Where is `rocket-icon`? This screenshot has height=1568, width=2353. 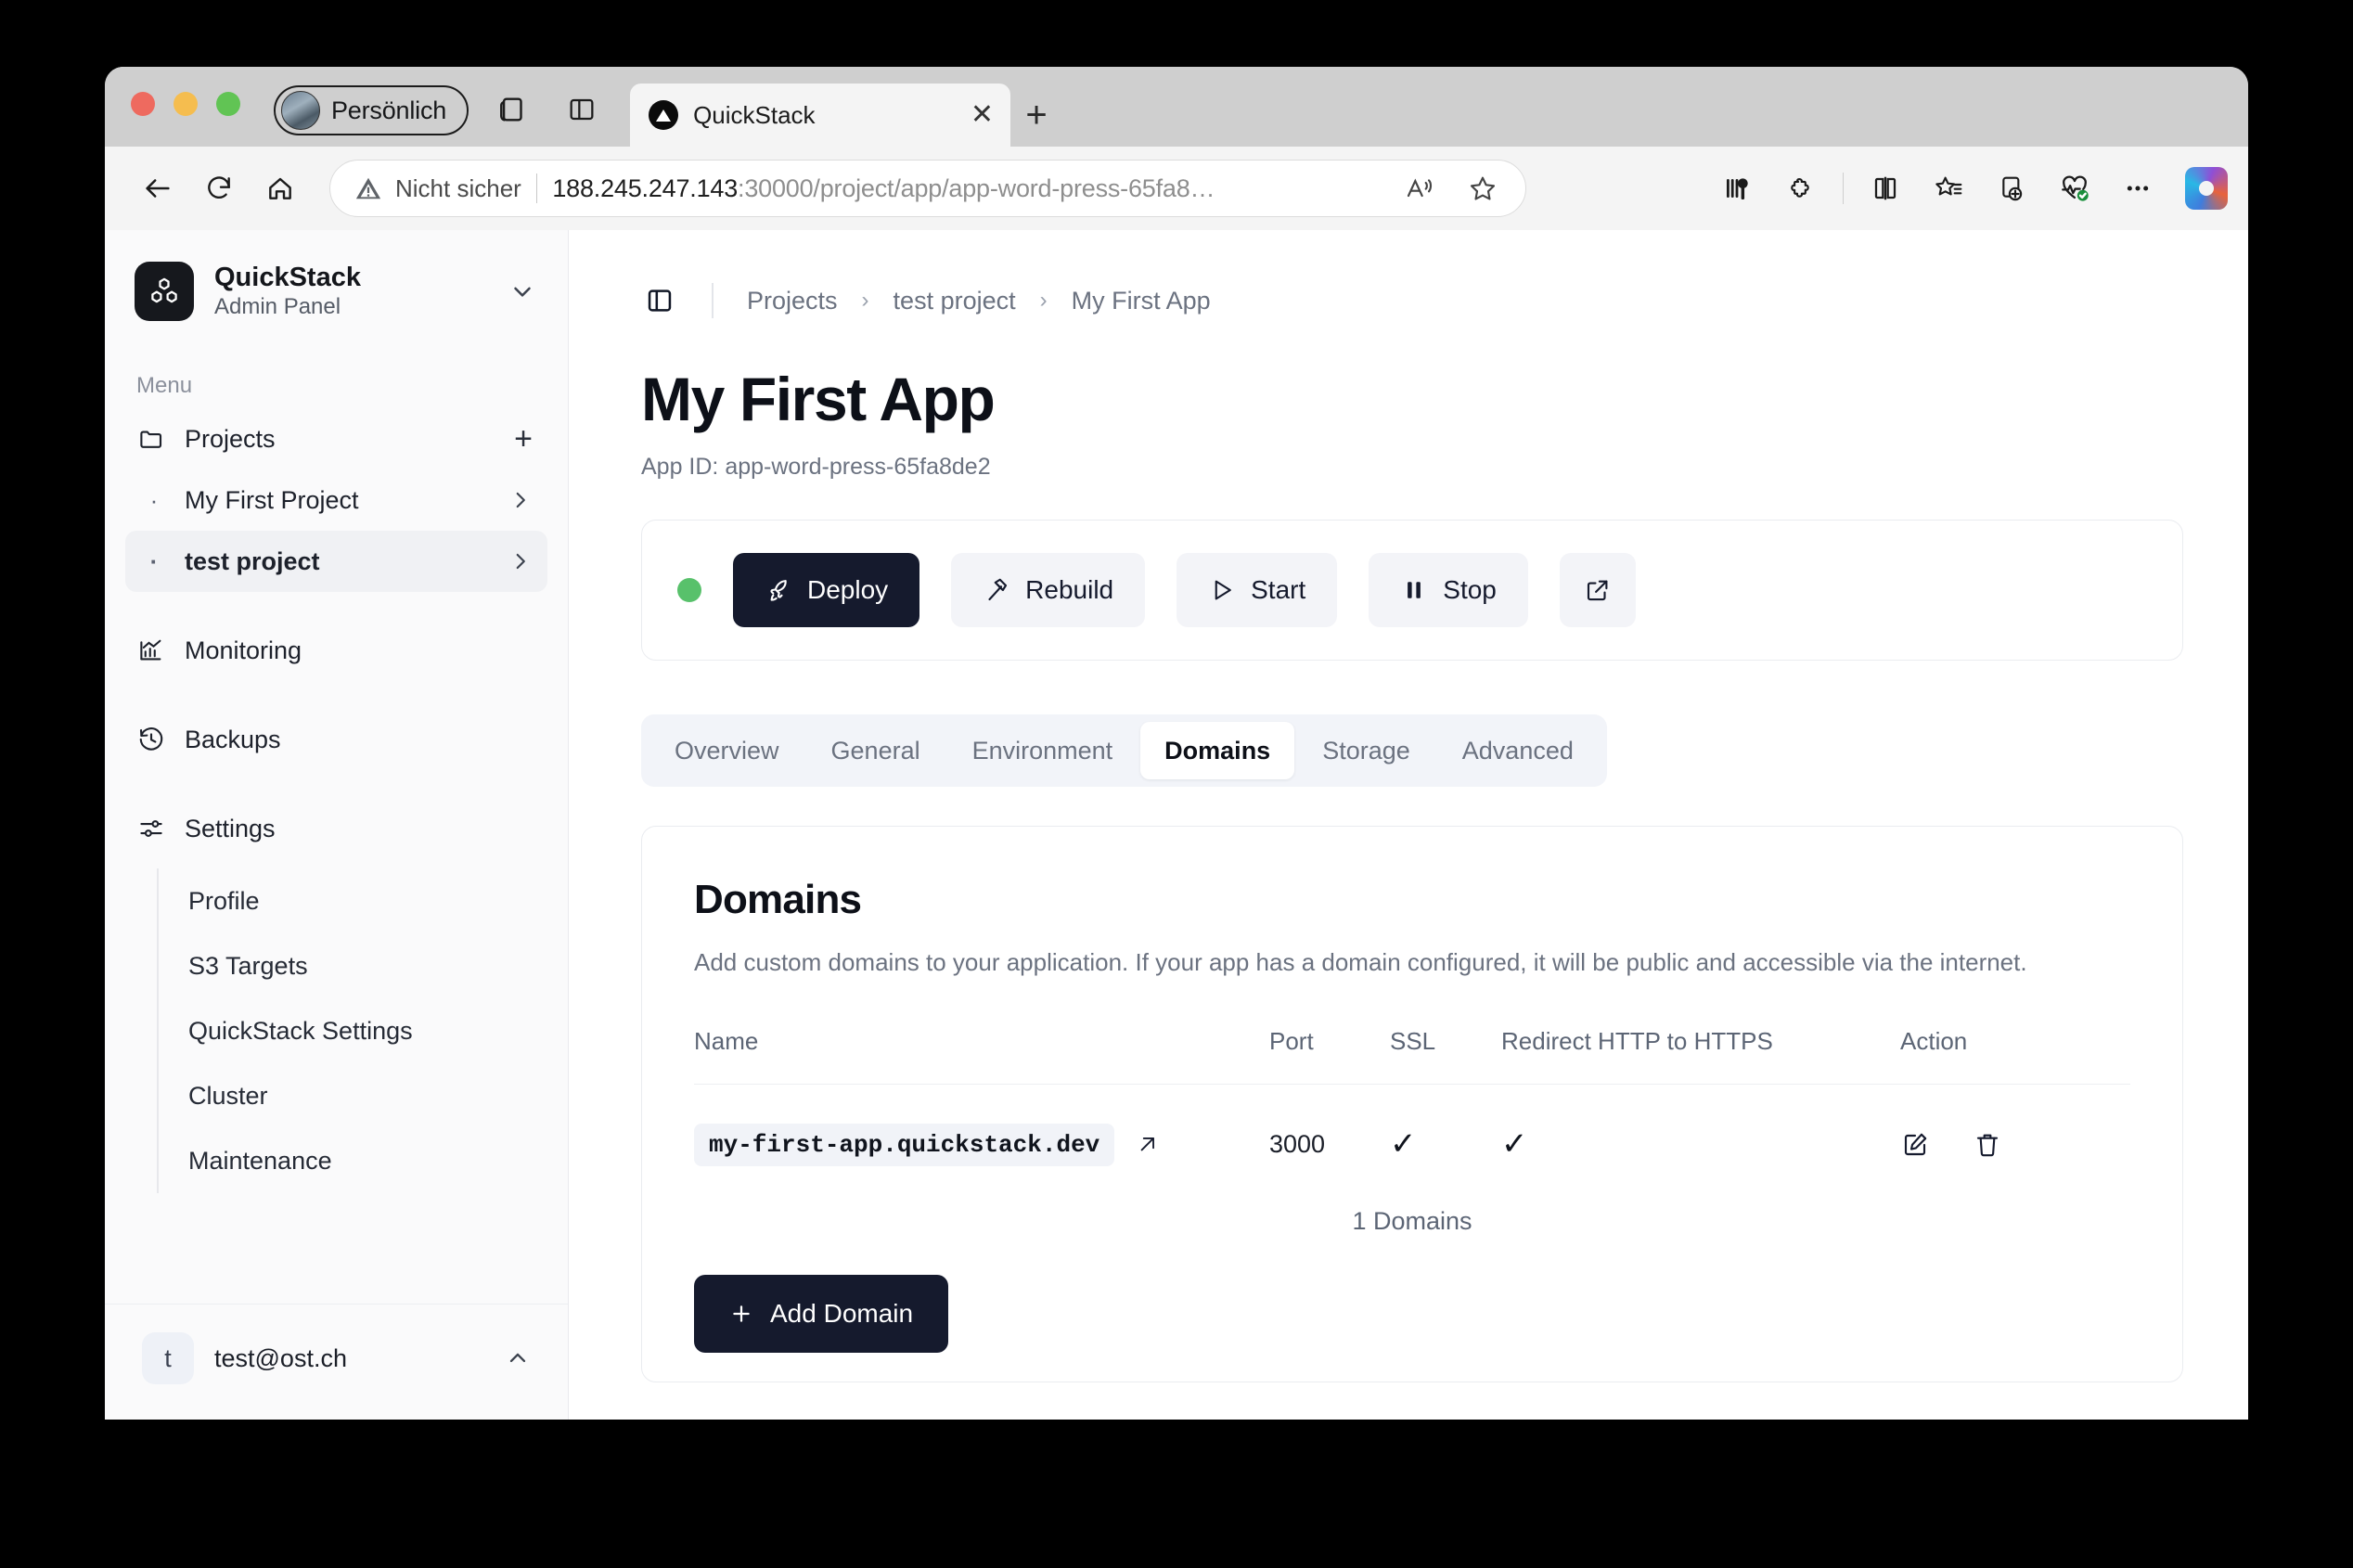
rocket-icon is located at coordinates (779, 590).